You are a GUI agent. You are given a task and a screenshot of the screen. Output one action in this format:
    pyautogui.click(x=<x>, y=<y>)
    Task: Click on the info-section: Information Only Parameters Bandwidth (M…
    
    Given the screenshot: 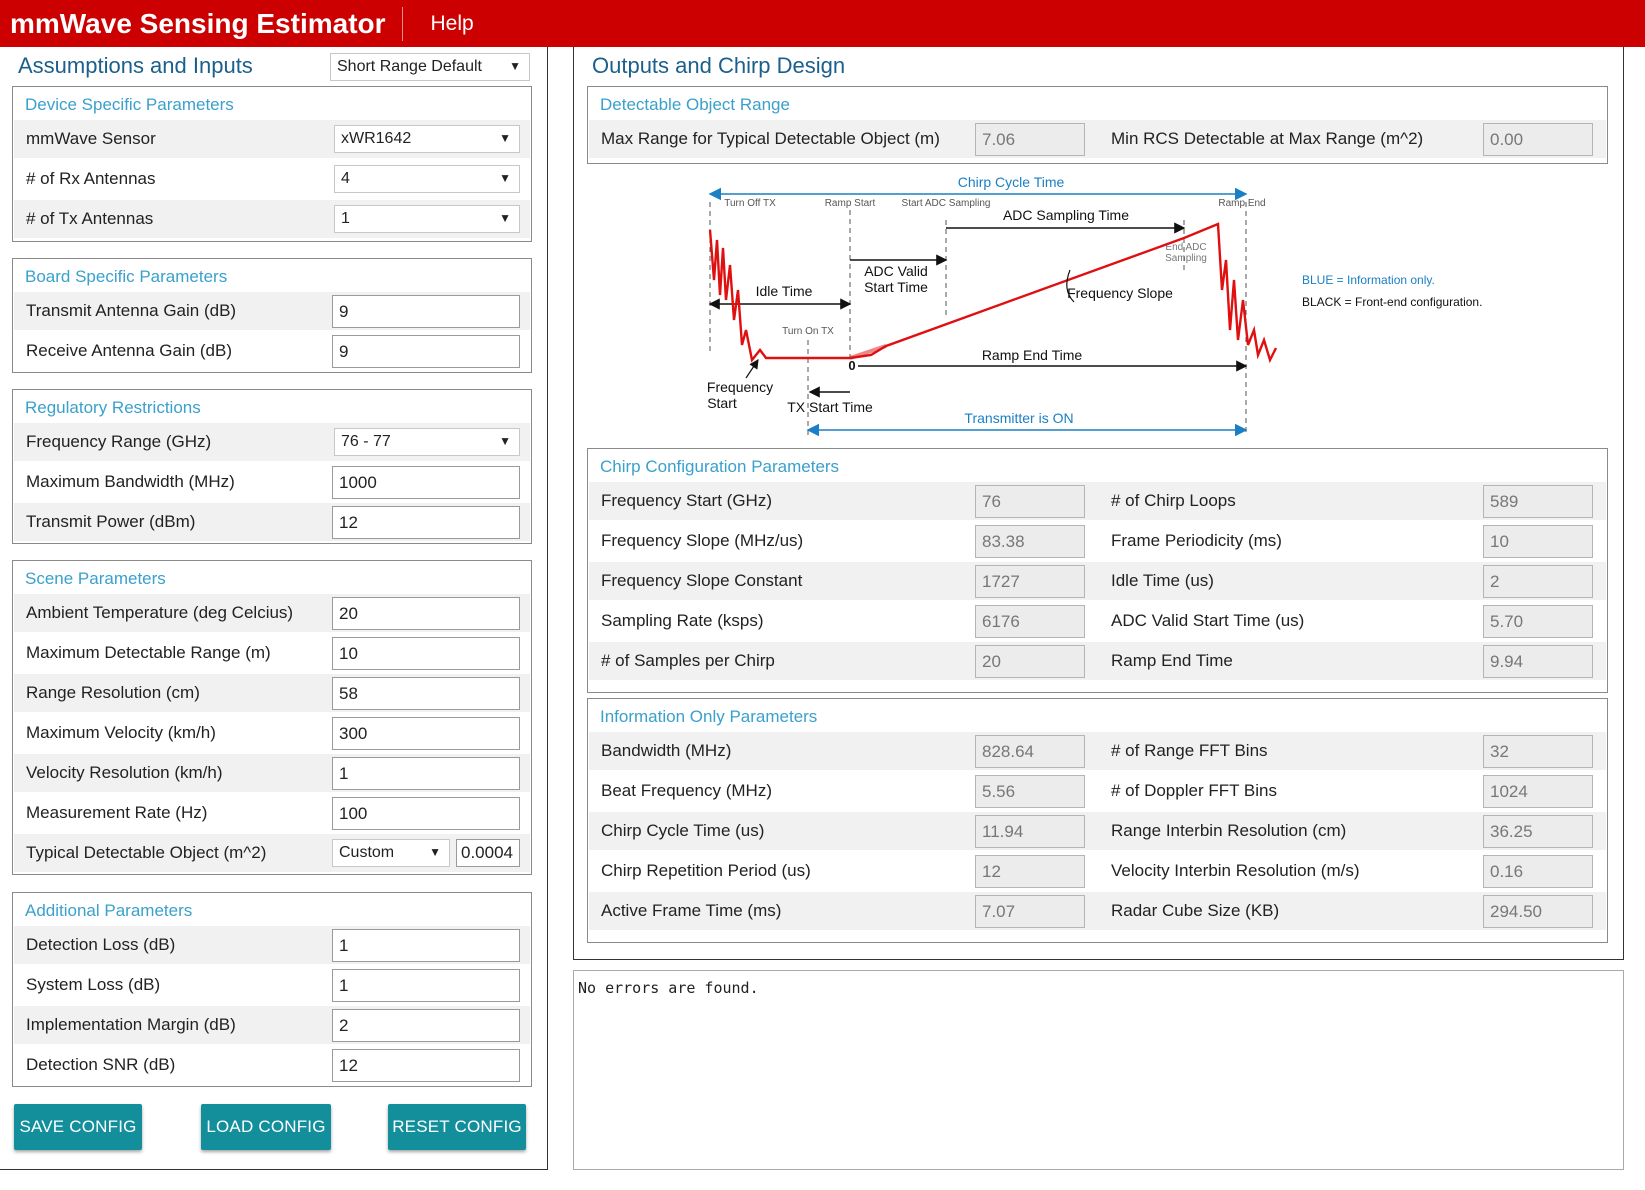 What is the action you would take?
    pyautogui.click(x=1097, y=820)
    